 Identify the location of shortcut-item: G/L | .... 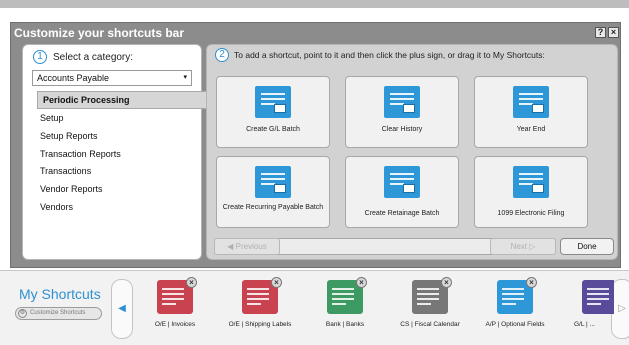
(587, 310).